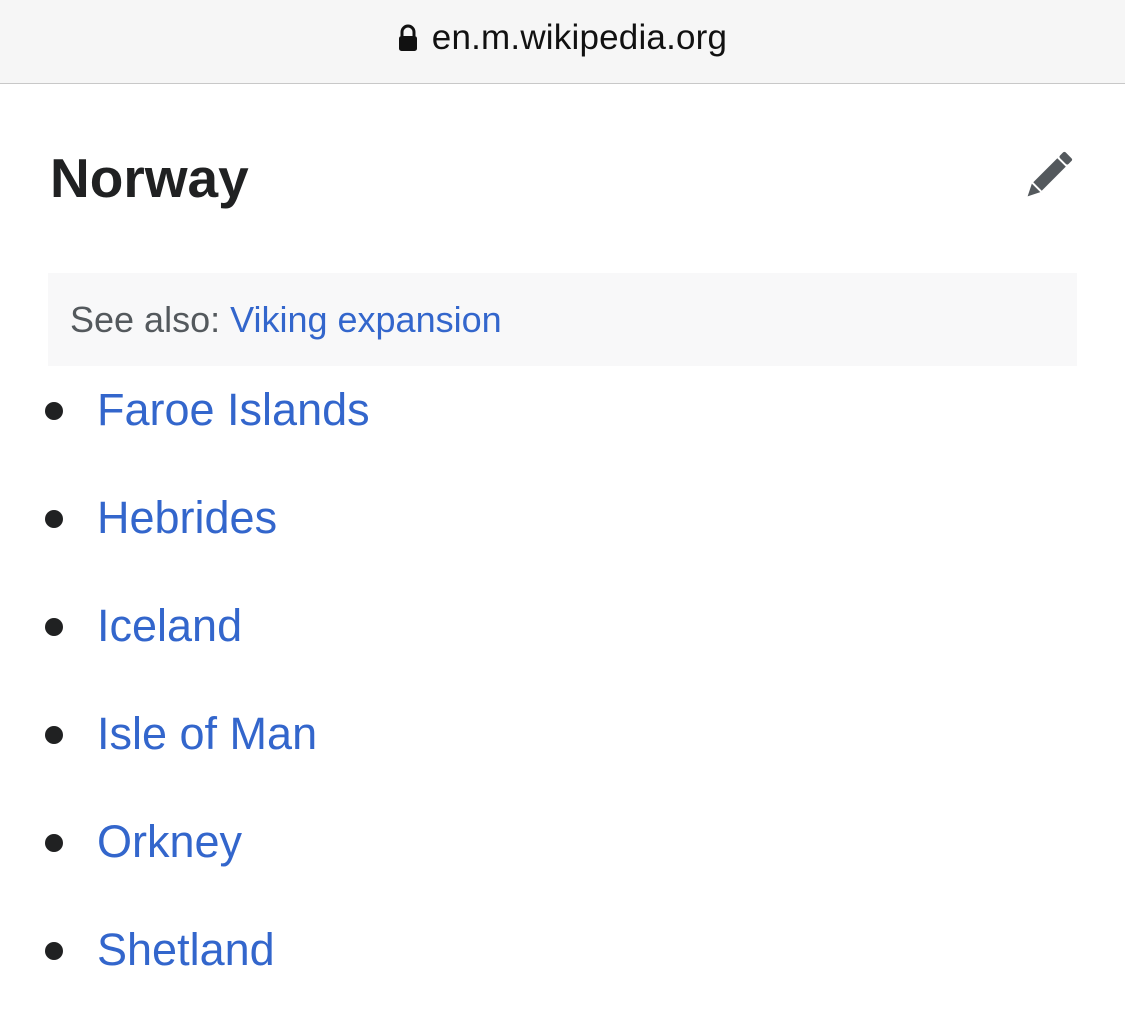 The height and width of the screenshot is (1028, 1125). Describe the element at coordinates (366, 320) in the screenshot. I see `viking-expansion-link: Viking expansion` at that location.